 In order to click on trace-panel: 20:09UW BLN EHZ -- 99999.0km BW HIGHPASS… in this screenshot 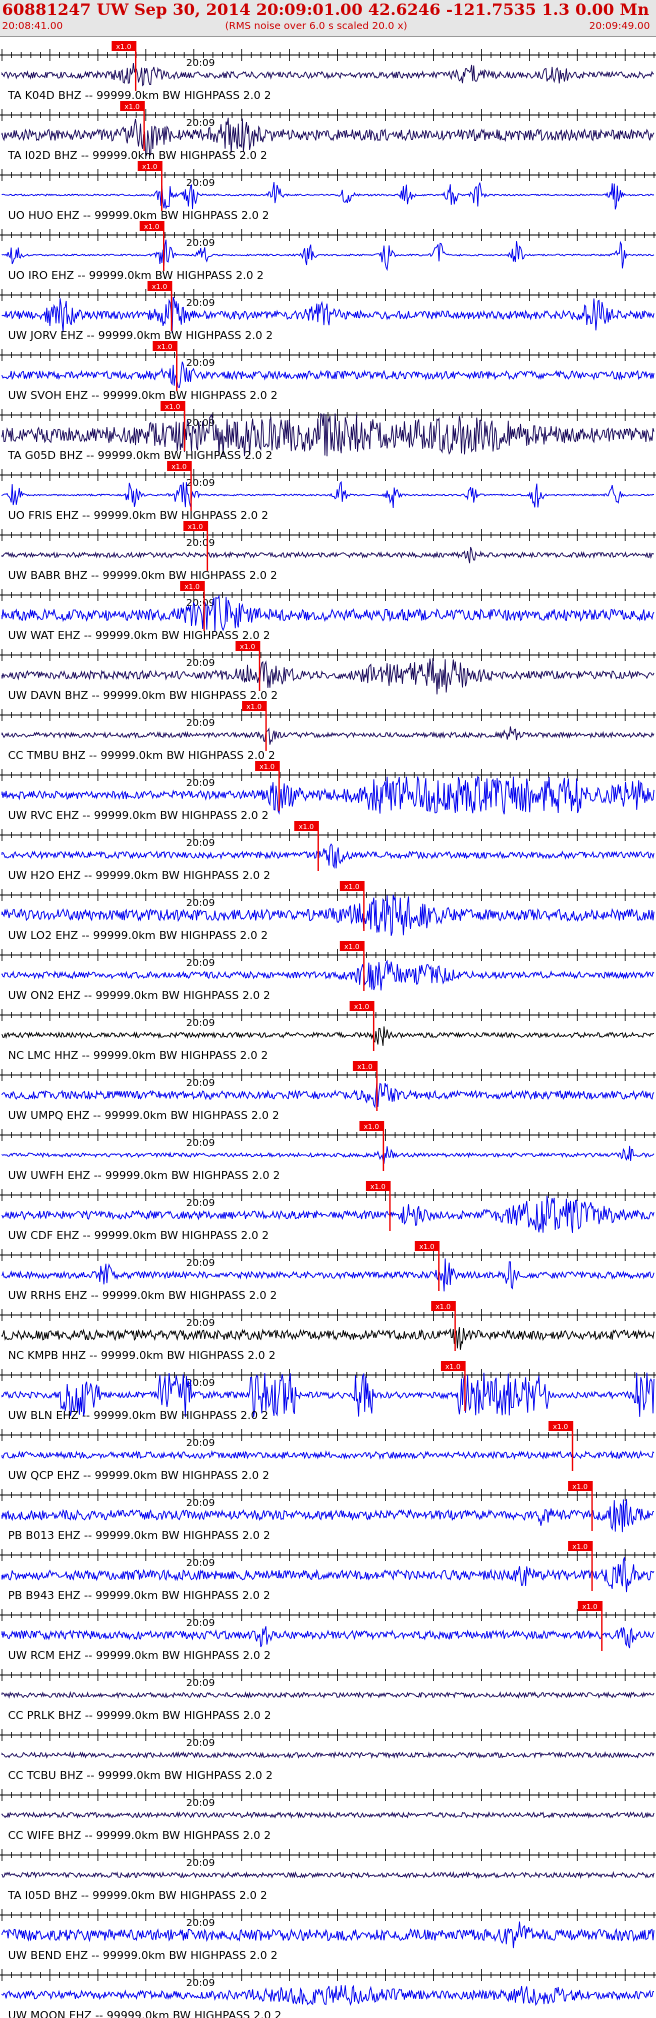, I will do `click(328, 1391)`.